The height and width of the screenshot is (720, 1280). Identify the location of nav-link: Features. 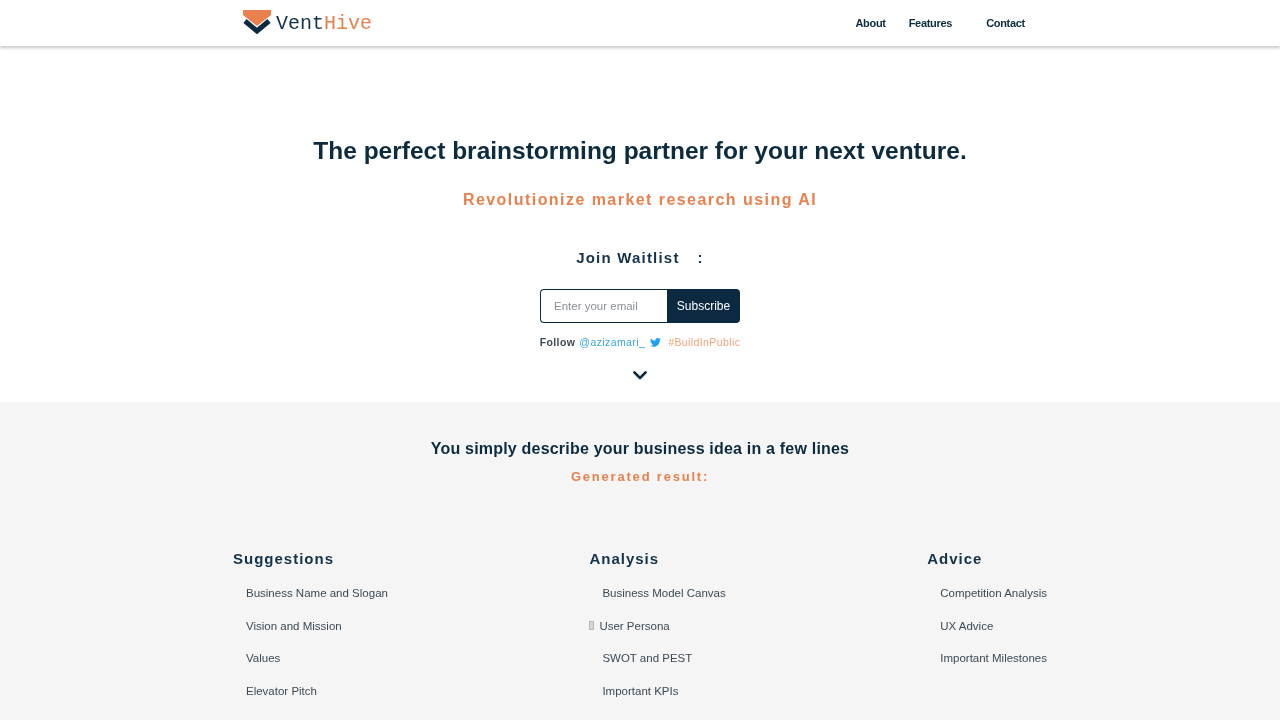
(930, 23).